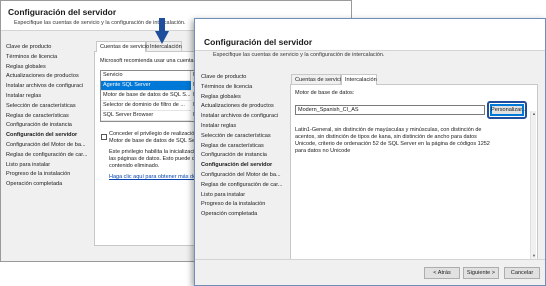 The width and height of the screenshot is (546, 286). What do you see at coordinates (50, 97) in the screenshot?
I see `back-step-item: Instalar reglas` at bounding box center [50, 97].